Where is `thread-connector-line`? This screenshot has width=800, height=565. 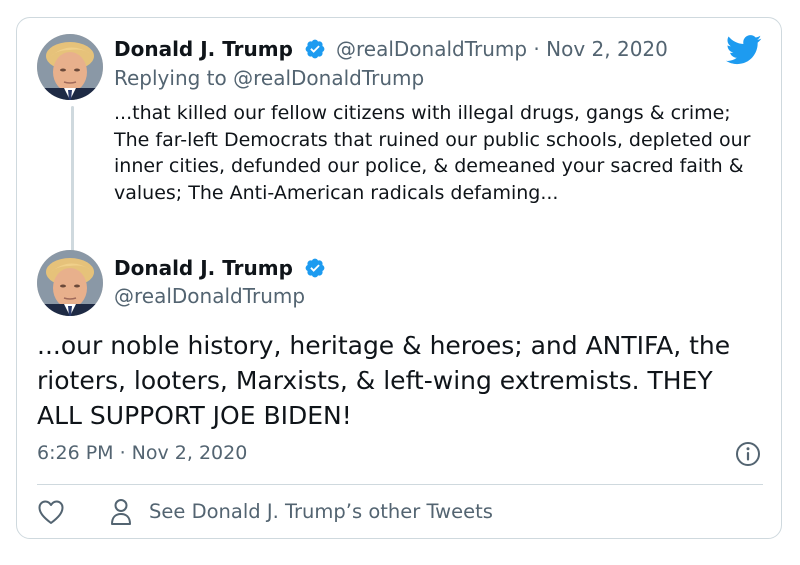 thread-connector-line is located at coordinates (72, 181).